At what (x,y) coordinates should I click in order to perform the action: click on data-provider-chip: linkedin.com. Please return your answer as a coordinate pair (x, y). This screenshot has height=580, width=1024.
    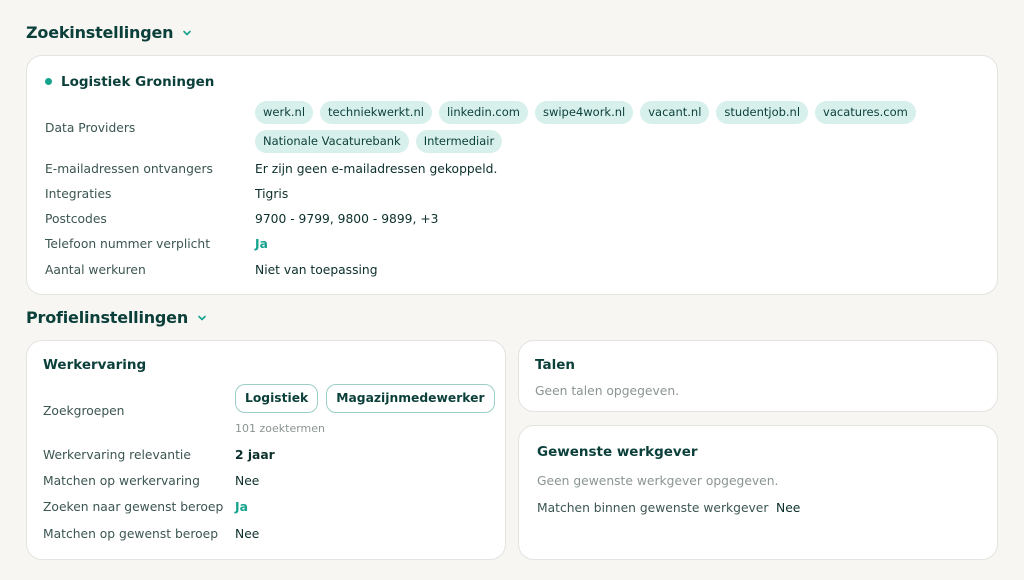
    Looking at the image, I should click on (483, 112).